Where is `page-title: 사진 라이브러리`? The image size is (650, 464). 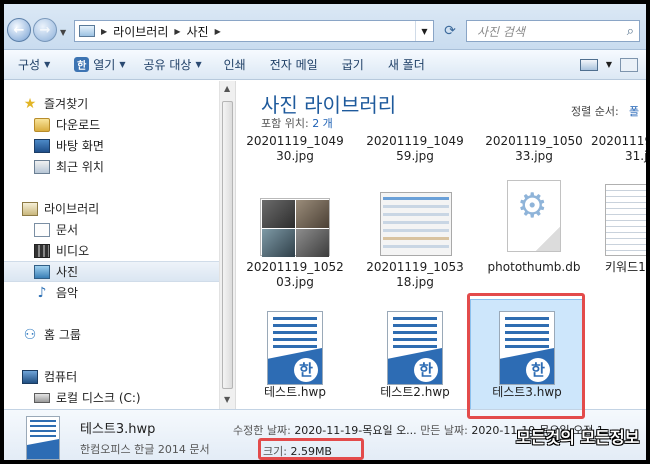 page-title: 사진 라이브러리 is located at coordinates (329, 105).